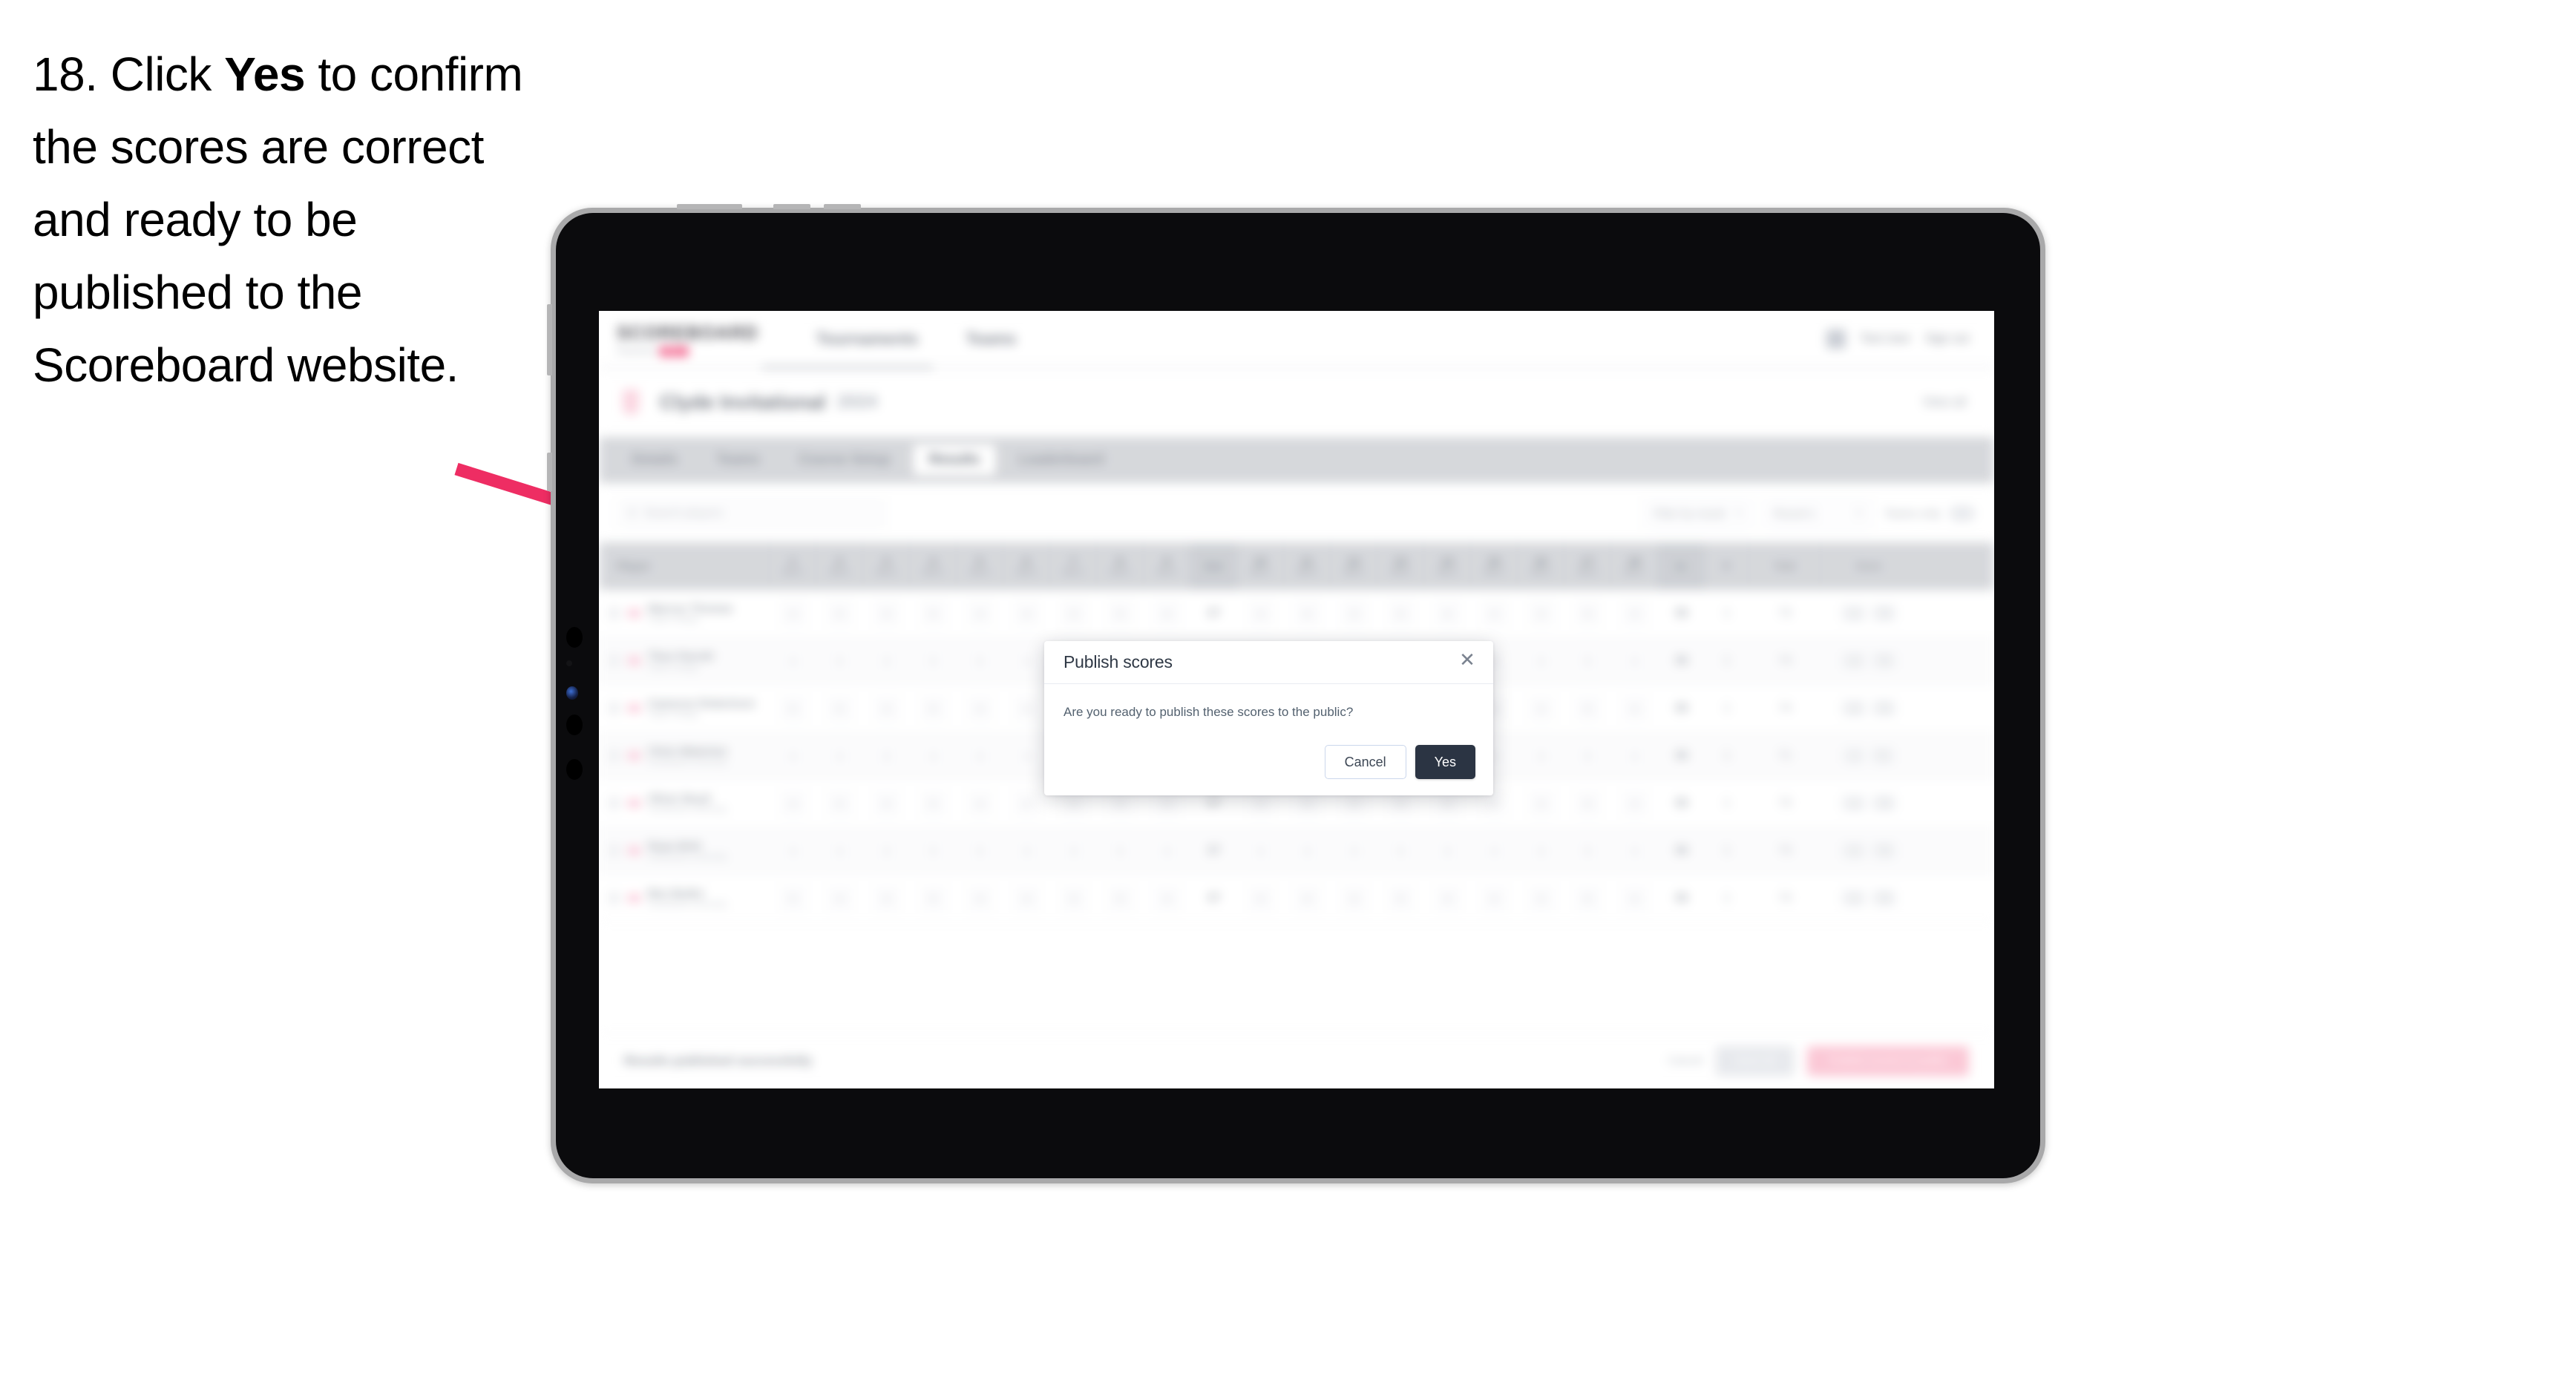  Describe the element at coordinates (1756, 1060) in the screenshot. I see `save-all-button: Save all` at that location.